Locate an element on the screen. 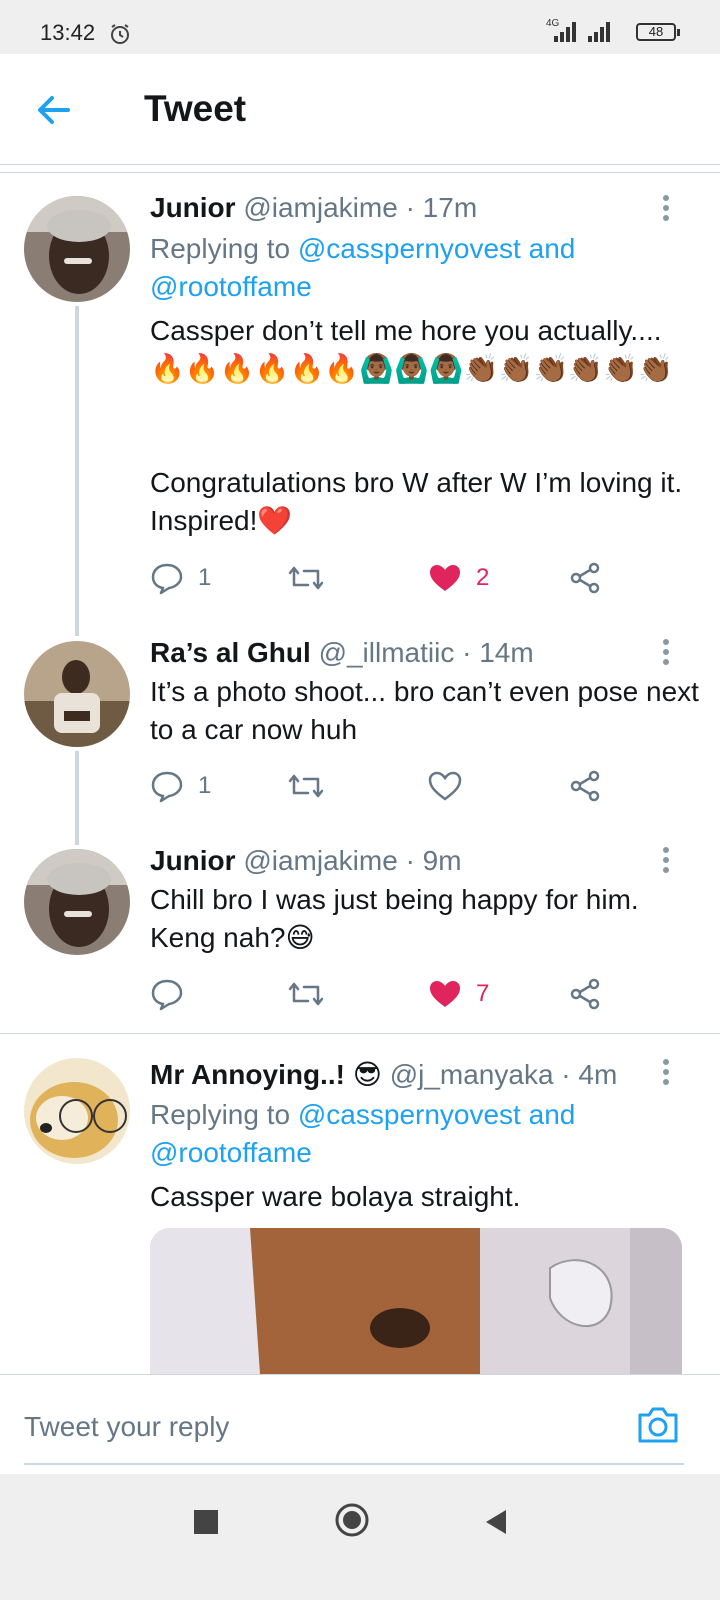 Image resolution: width=720 pixels, height=1600 pixels. top-app-bar: Tweet is located at coordinates (360, 109).